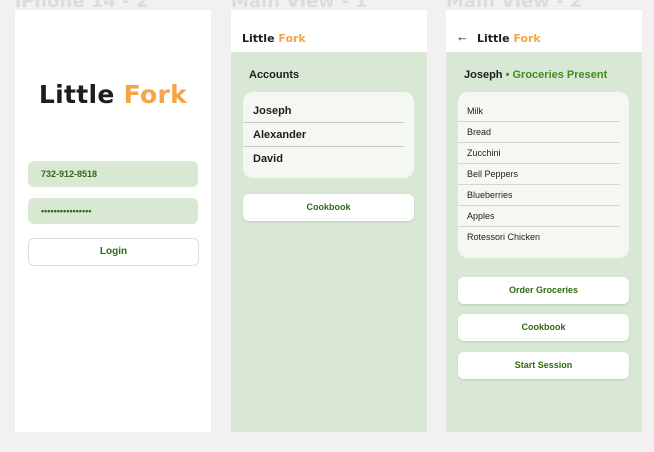 The height and width of the screenshot is (452, 654). Describe the element at coordinates (274, 75) in the screenshot. I see `accounts-heading: Accounts` at that location.